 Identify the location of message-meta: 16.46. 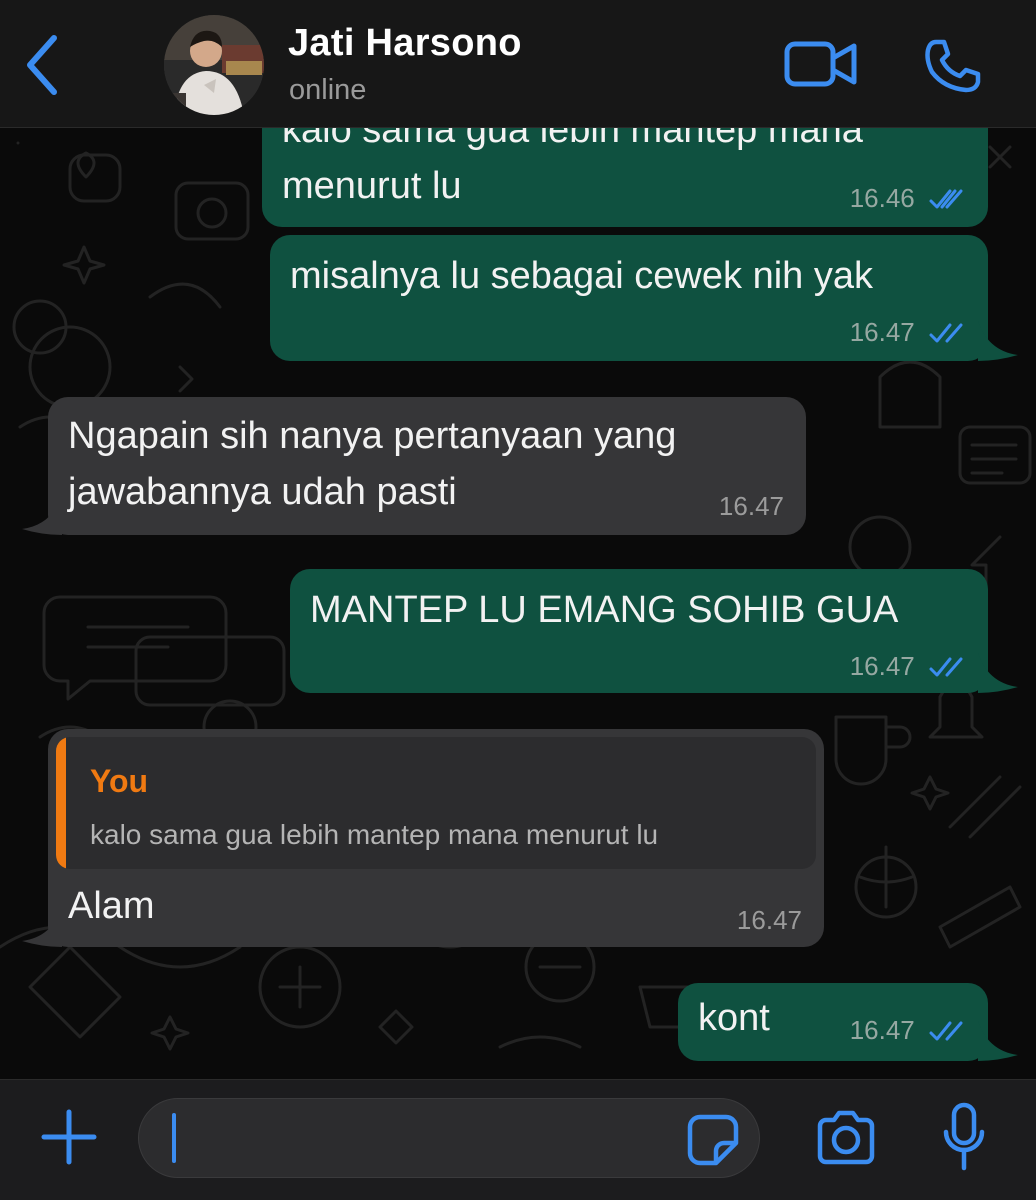
(907, 198).